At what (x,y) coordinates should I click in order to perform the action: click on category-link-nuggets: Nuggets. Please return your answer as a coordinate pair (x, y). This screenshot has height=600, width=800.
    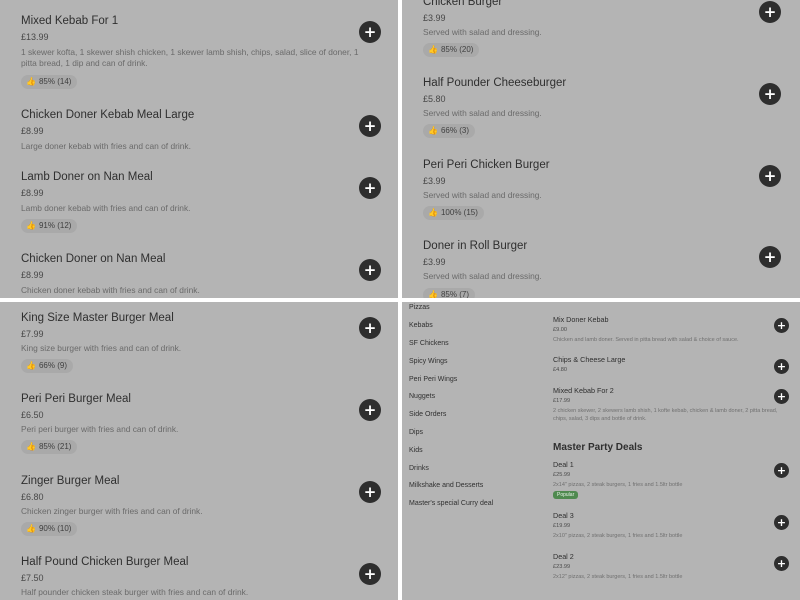
    Looking at the image, I should click on (422, 396).